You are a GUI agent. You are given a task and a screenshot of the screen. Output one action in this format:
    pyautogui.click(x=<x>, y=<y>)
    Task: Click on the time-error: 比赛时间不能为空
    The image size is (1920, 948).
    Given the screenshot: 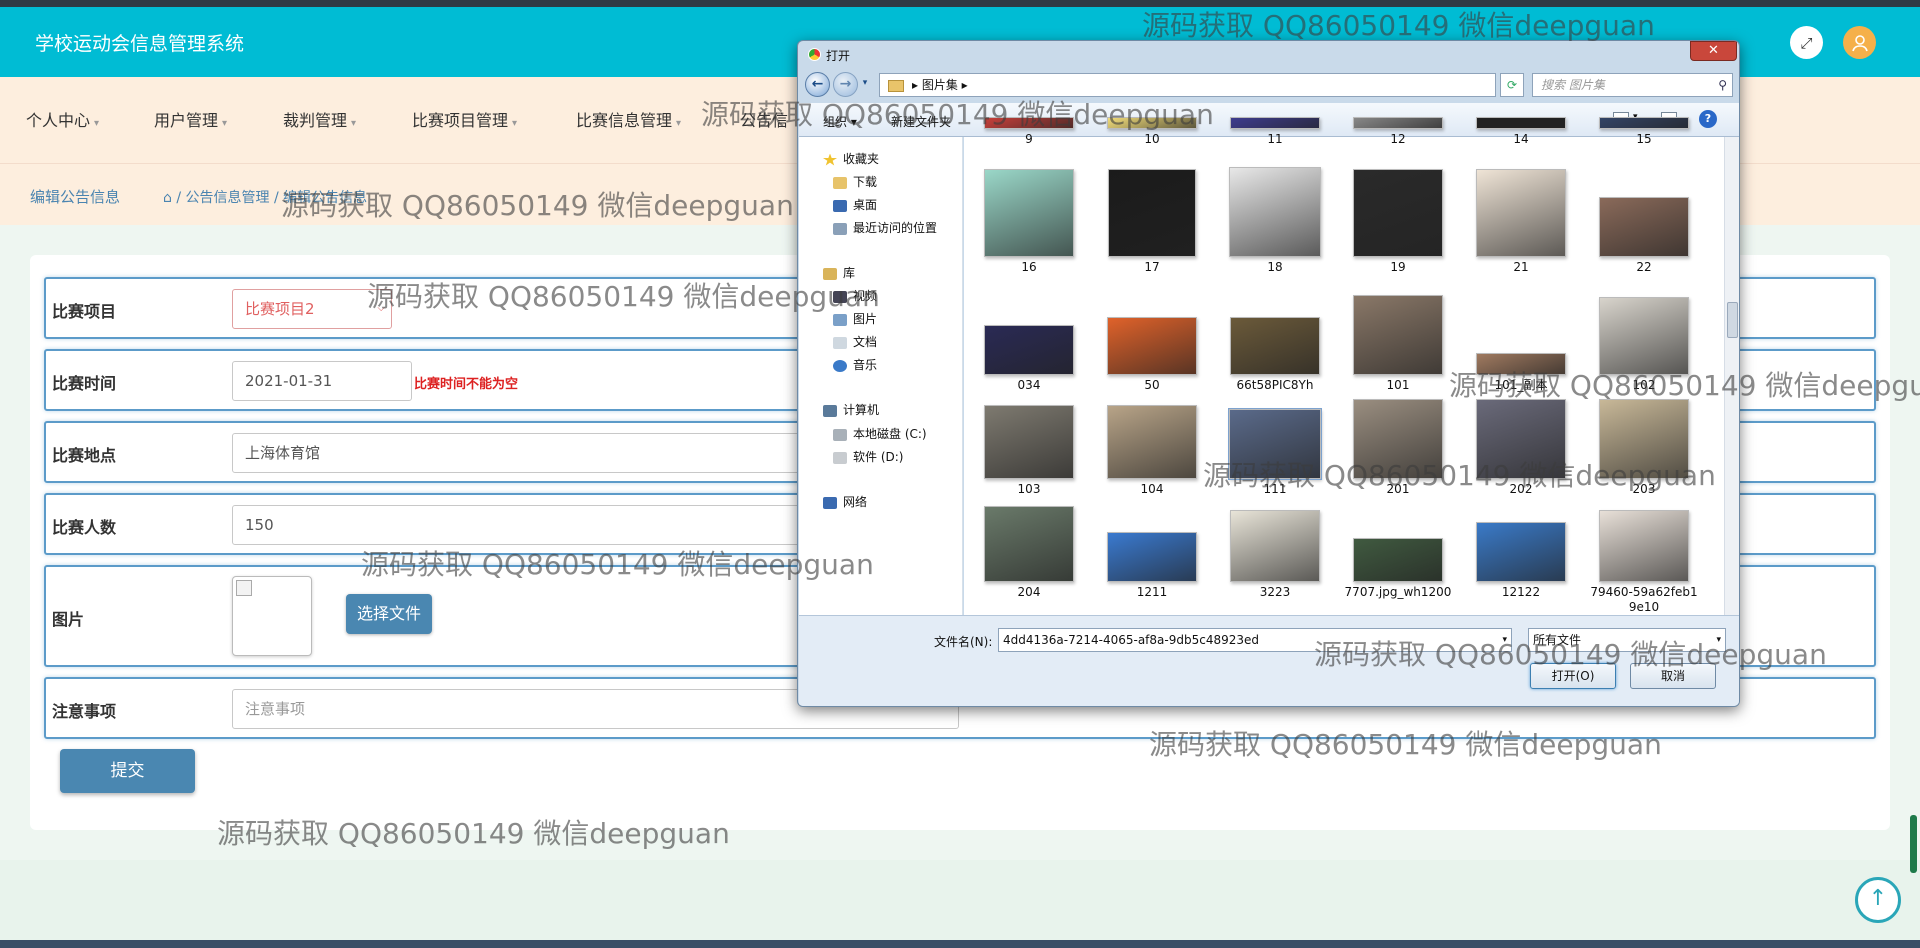 What is the action you would take?
    pyautogui.click(x=466, y=384)
    